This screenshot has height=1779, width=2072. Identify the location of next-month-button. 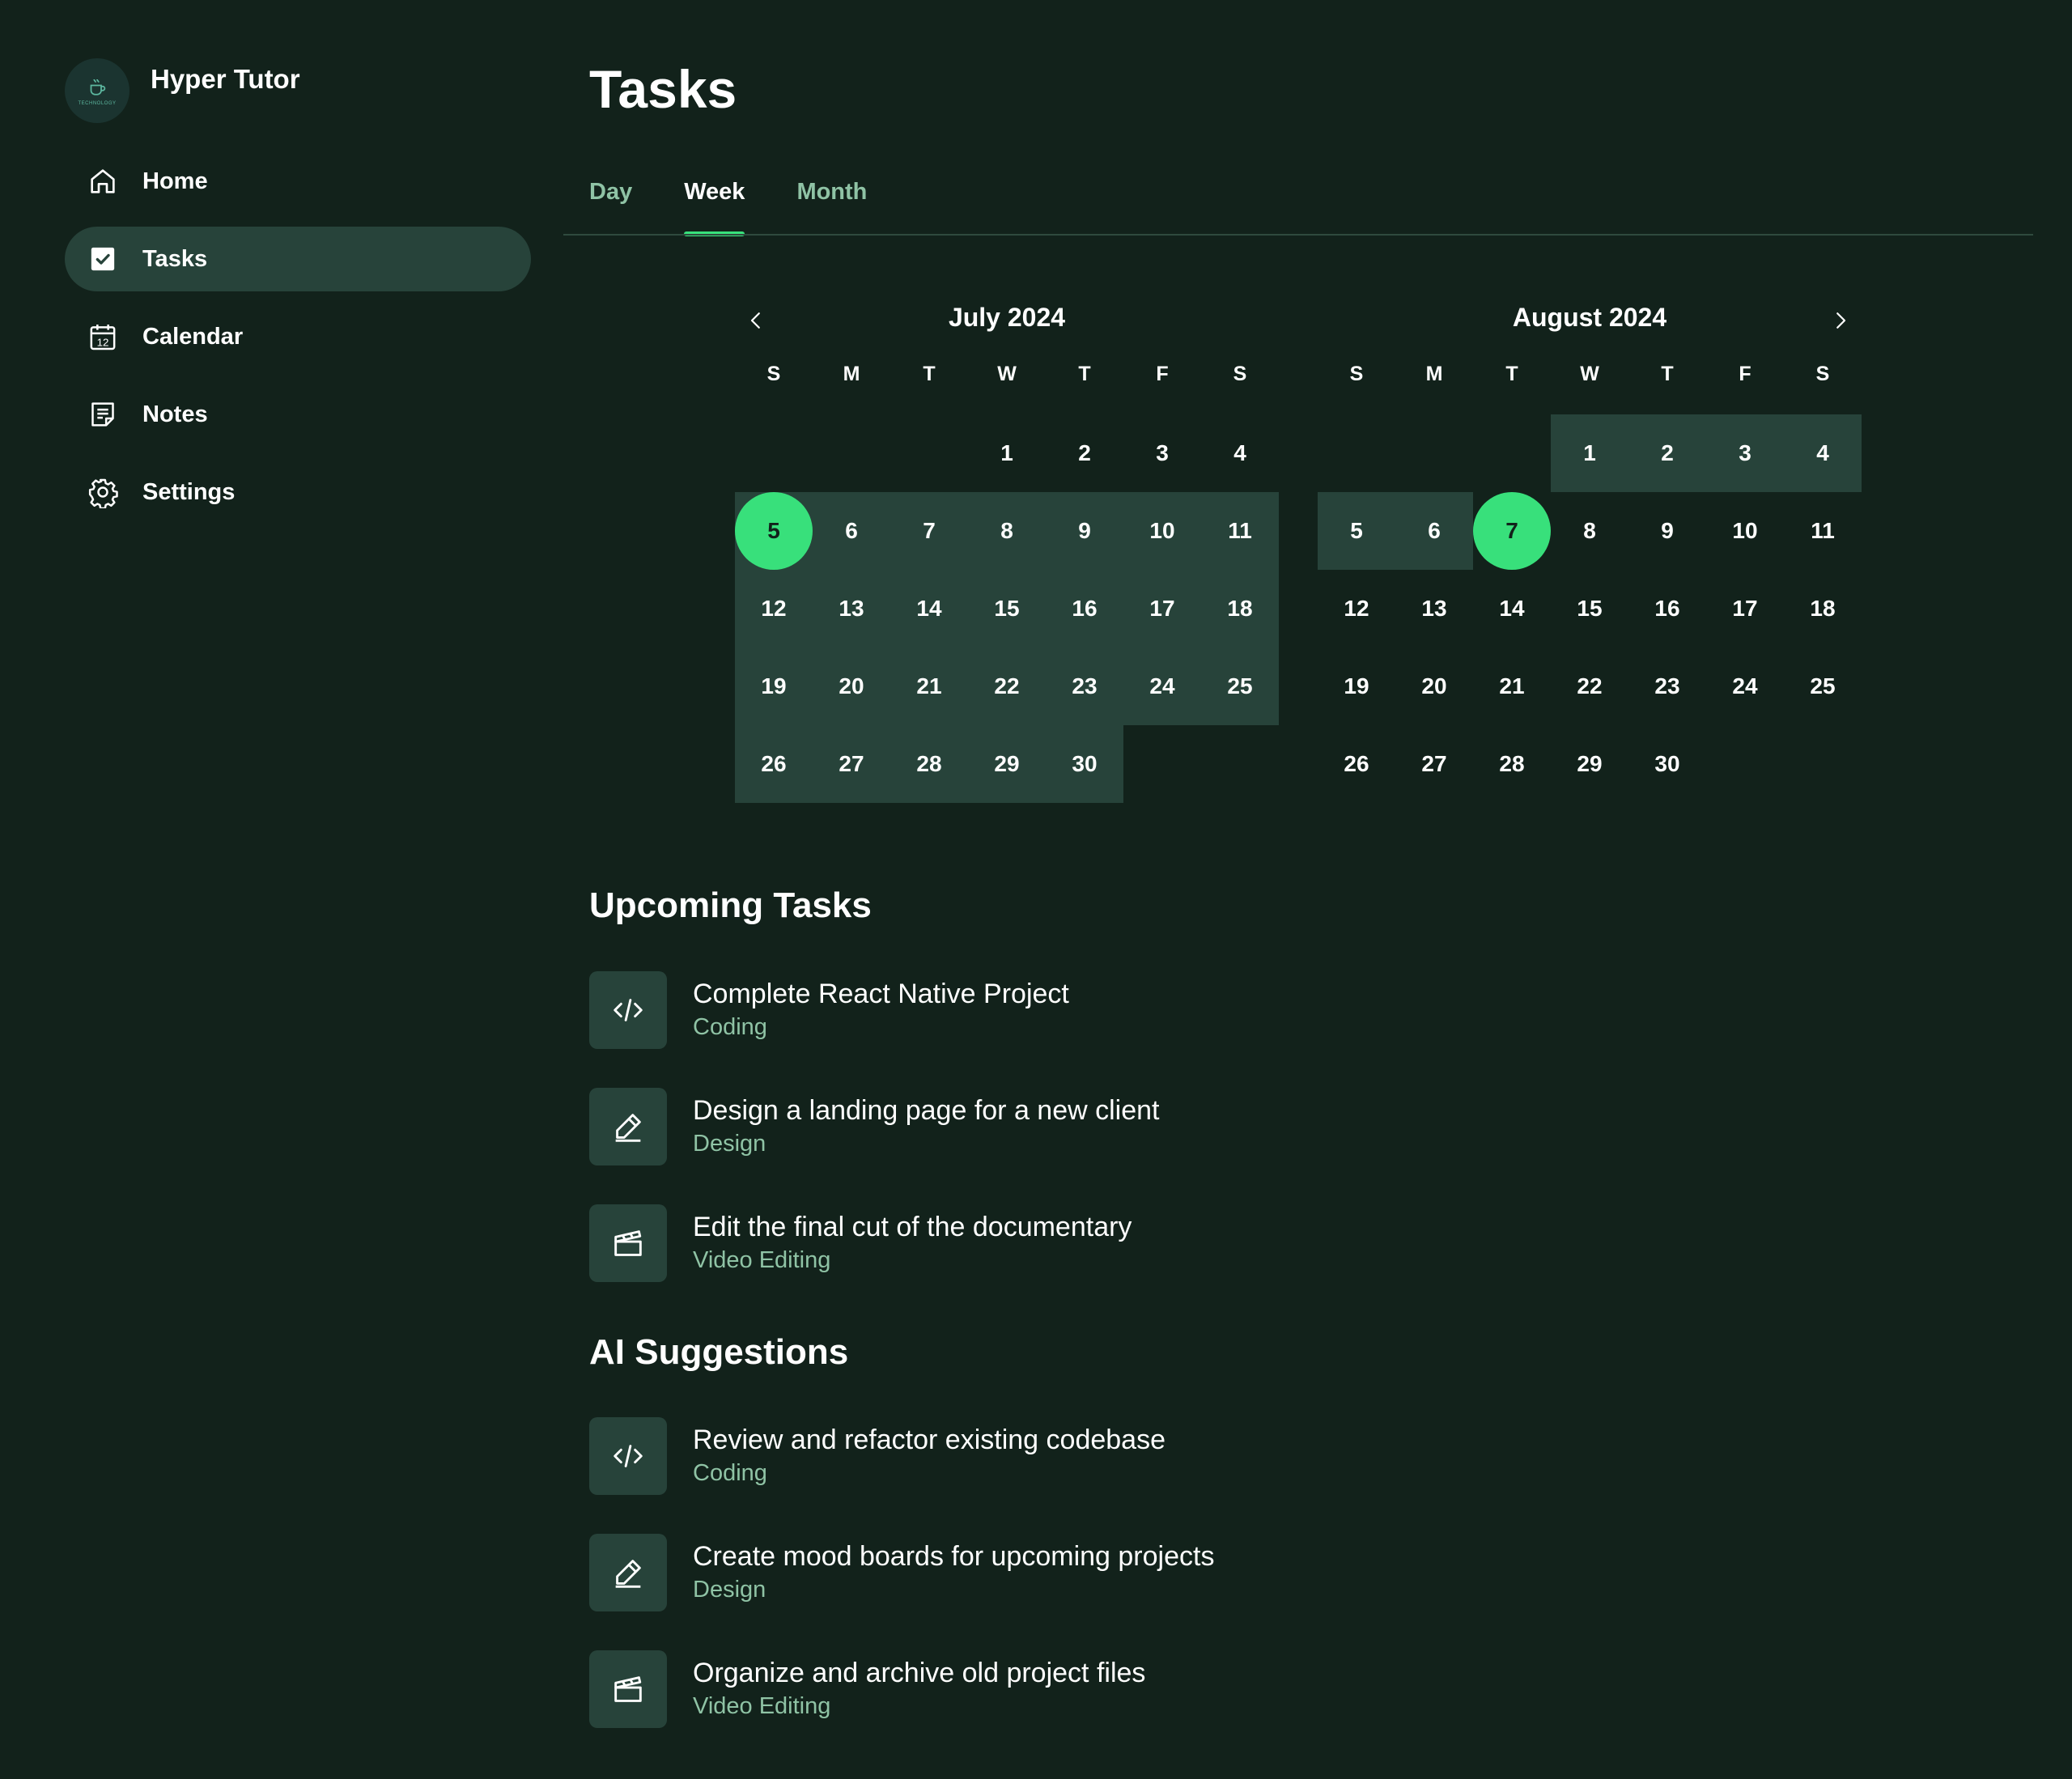
(1840, 320).